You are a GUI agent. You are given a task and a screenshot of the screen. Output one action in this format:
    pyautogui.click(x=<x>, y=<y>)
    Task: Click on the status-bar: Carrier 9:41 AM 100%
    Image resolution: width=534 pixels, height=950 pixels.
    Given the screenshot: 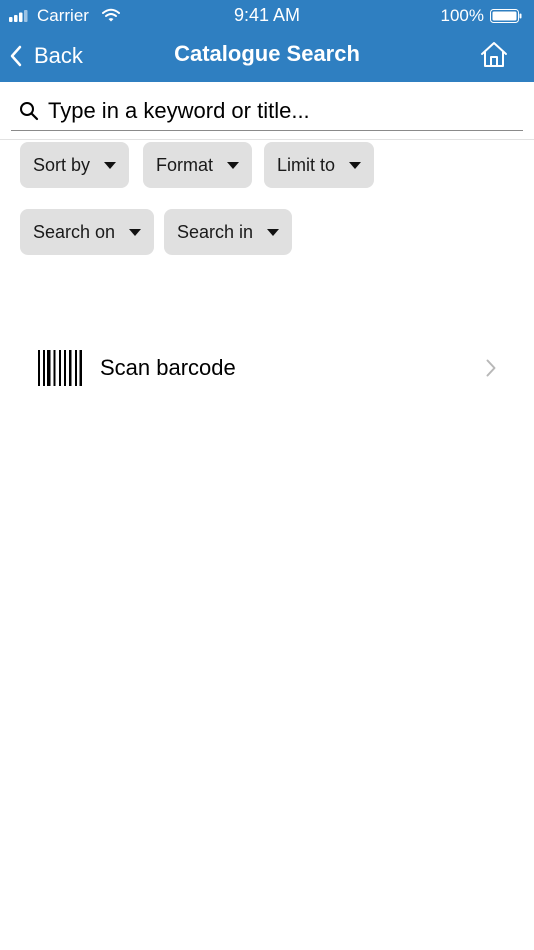 What is the action you would take?
    pyautogui.click(x=267, y=15)
    